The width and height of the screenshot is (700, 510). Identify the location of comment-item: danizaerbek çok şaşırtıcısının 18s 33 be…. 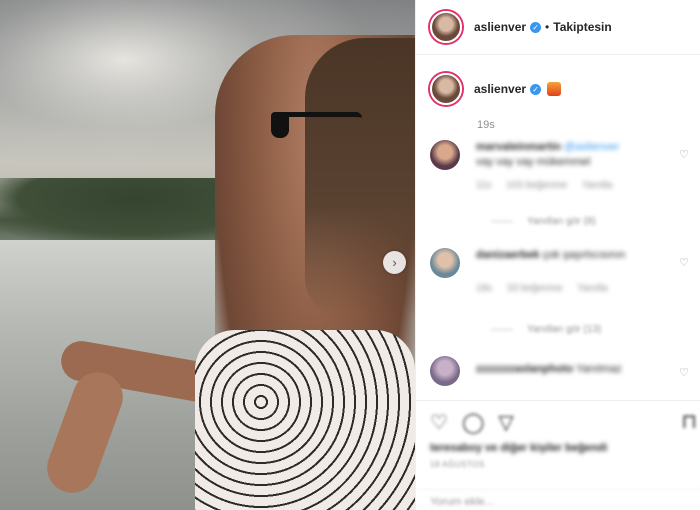
(562, 272).